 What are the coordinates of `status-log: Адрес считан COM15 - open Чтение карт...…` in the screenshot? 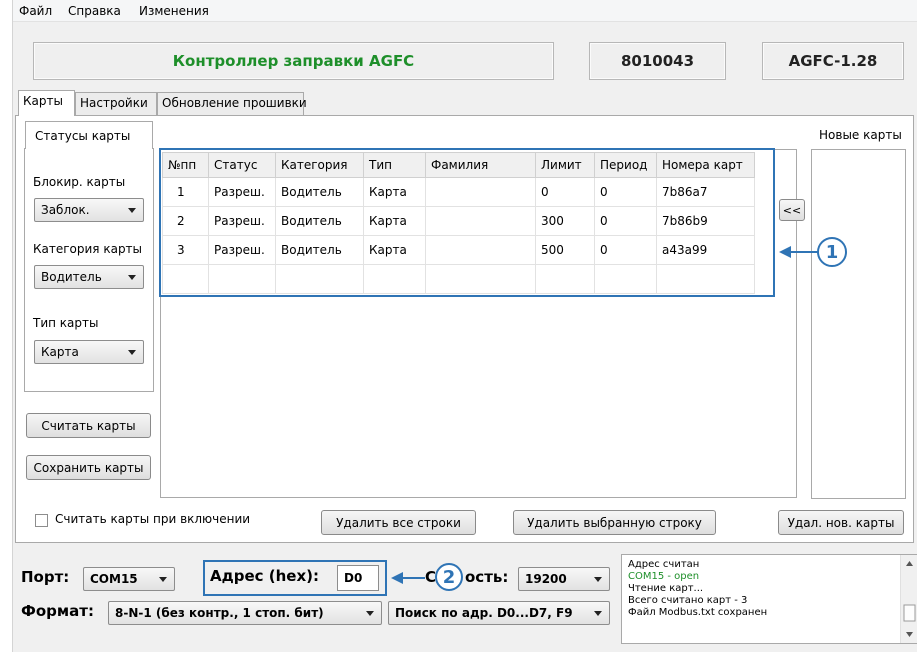 It's located at (769, 599).